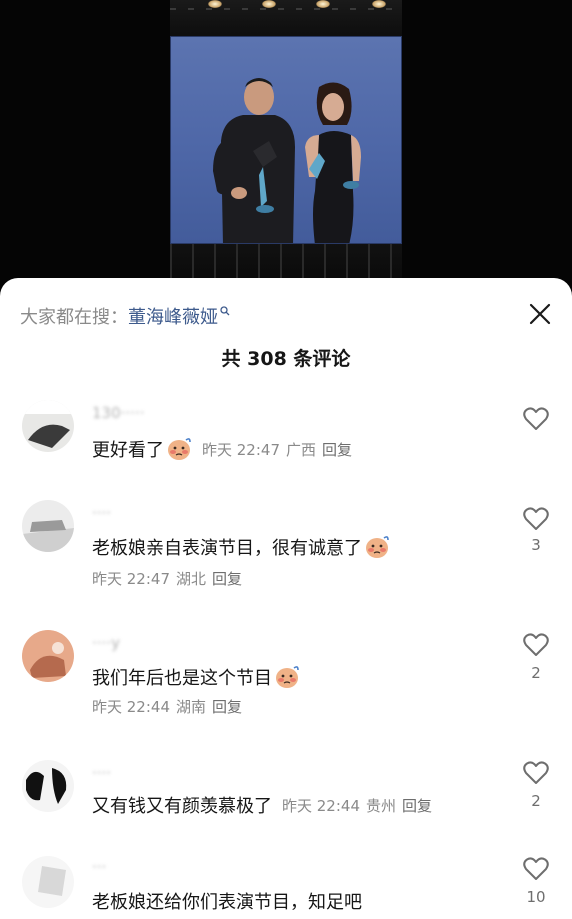 The image size is (572, 919). What do you see at coordinates (286, 359) in the screenshot?
I see `comment-count-title: 共 308 条评论` at bounding box center [286, 359].